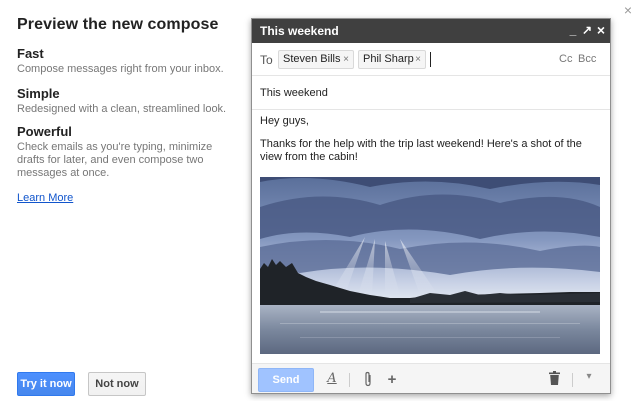 This screenshot has height=401, width=640. What do you see at coordinates (30, 53) in the screenshot?
I see `feature-title: Fast` at bounding box center [30, 53].